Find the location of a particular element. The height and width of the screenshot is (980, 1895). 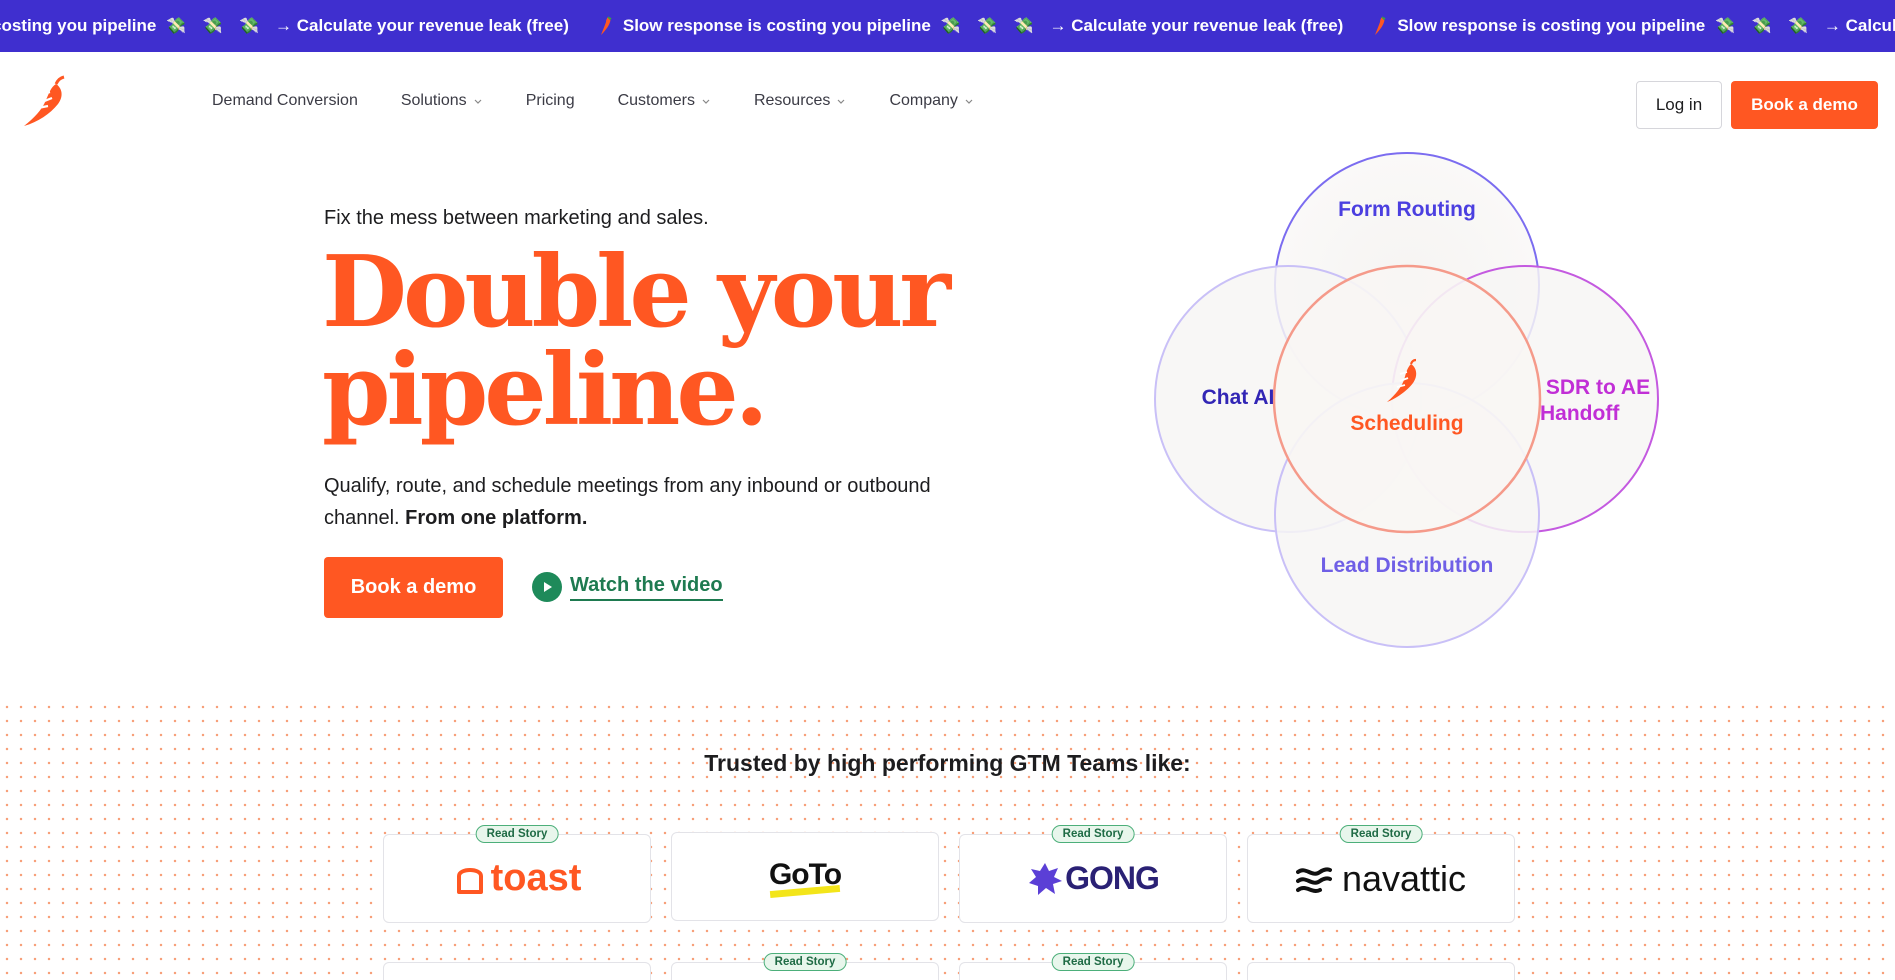

venn-label-lead-distribution: Lead Distribution is located at coordinates (1407, 565).